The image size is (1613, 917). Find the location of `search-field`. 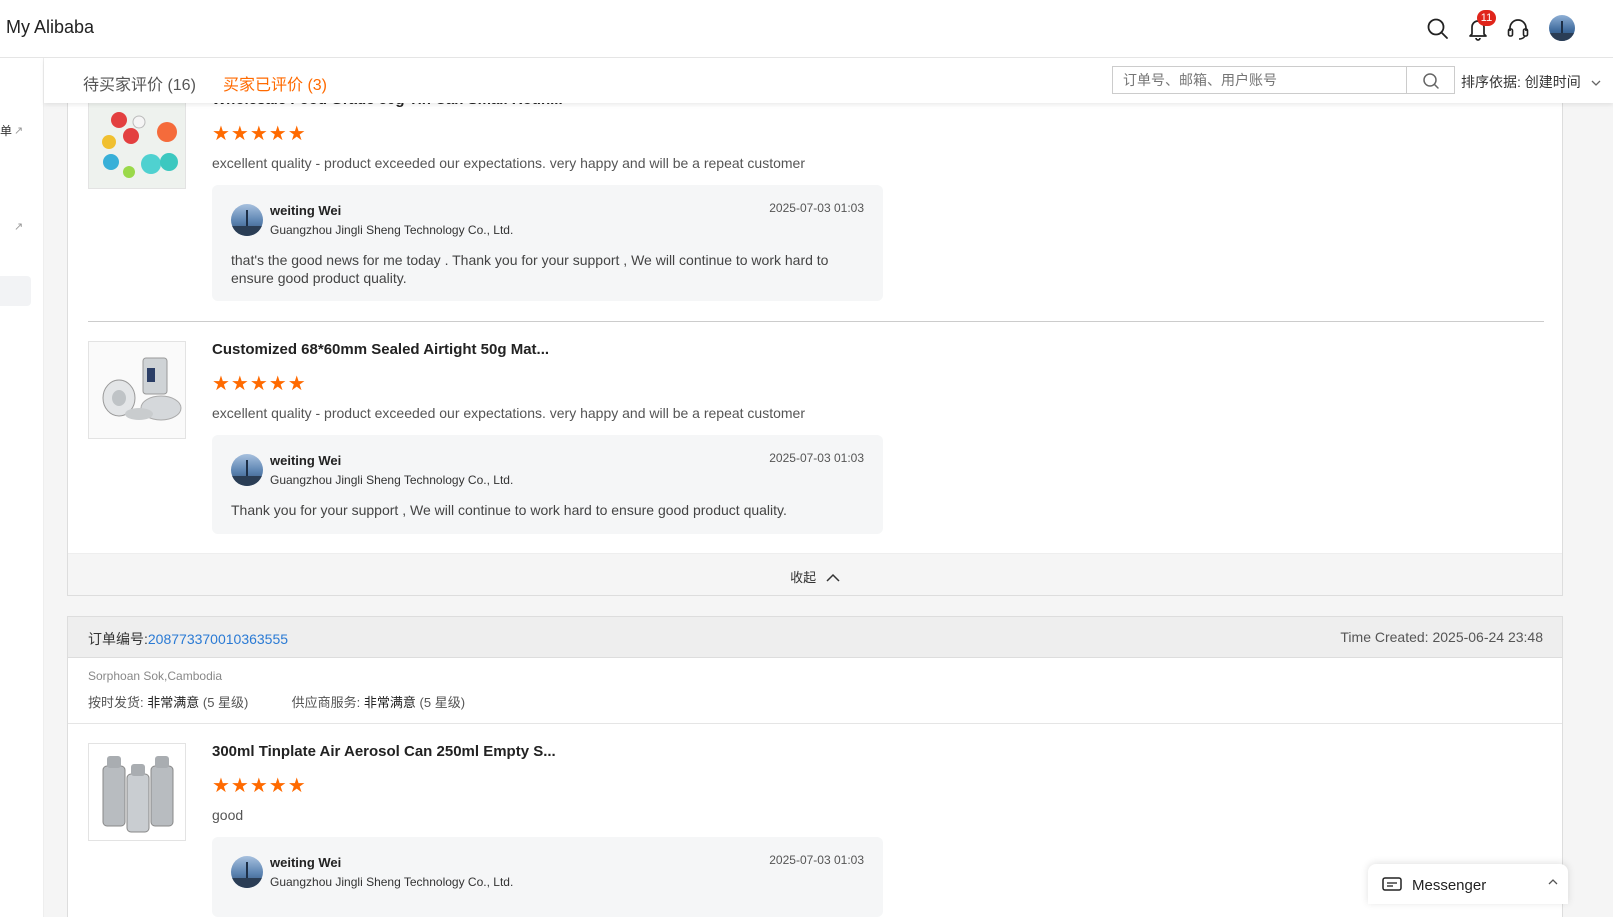

search-field is located at coordinates (1259, 80).